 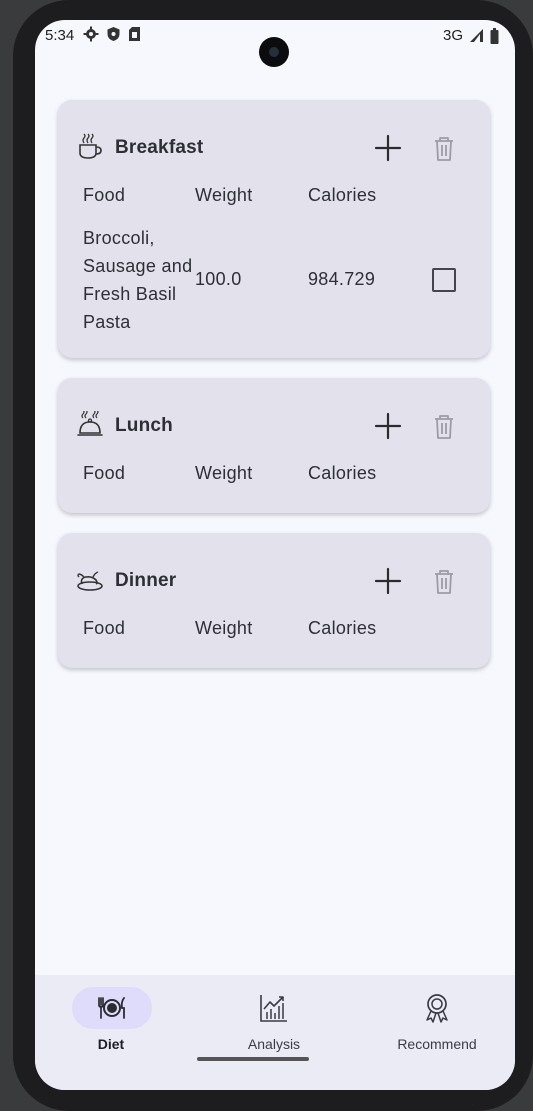 I want to click on food-weight: 100.0, so click(x=218, y=279).